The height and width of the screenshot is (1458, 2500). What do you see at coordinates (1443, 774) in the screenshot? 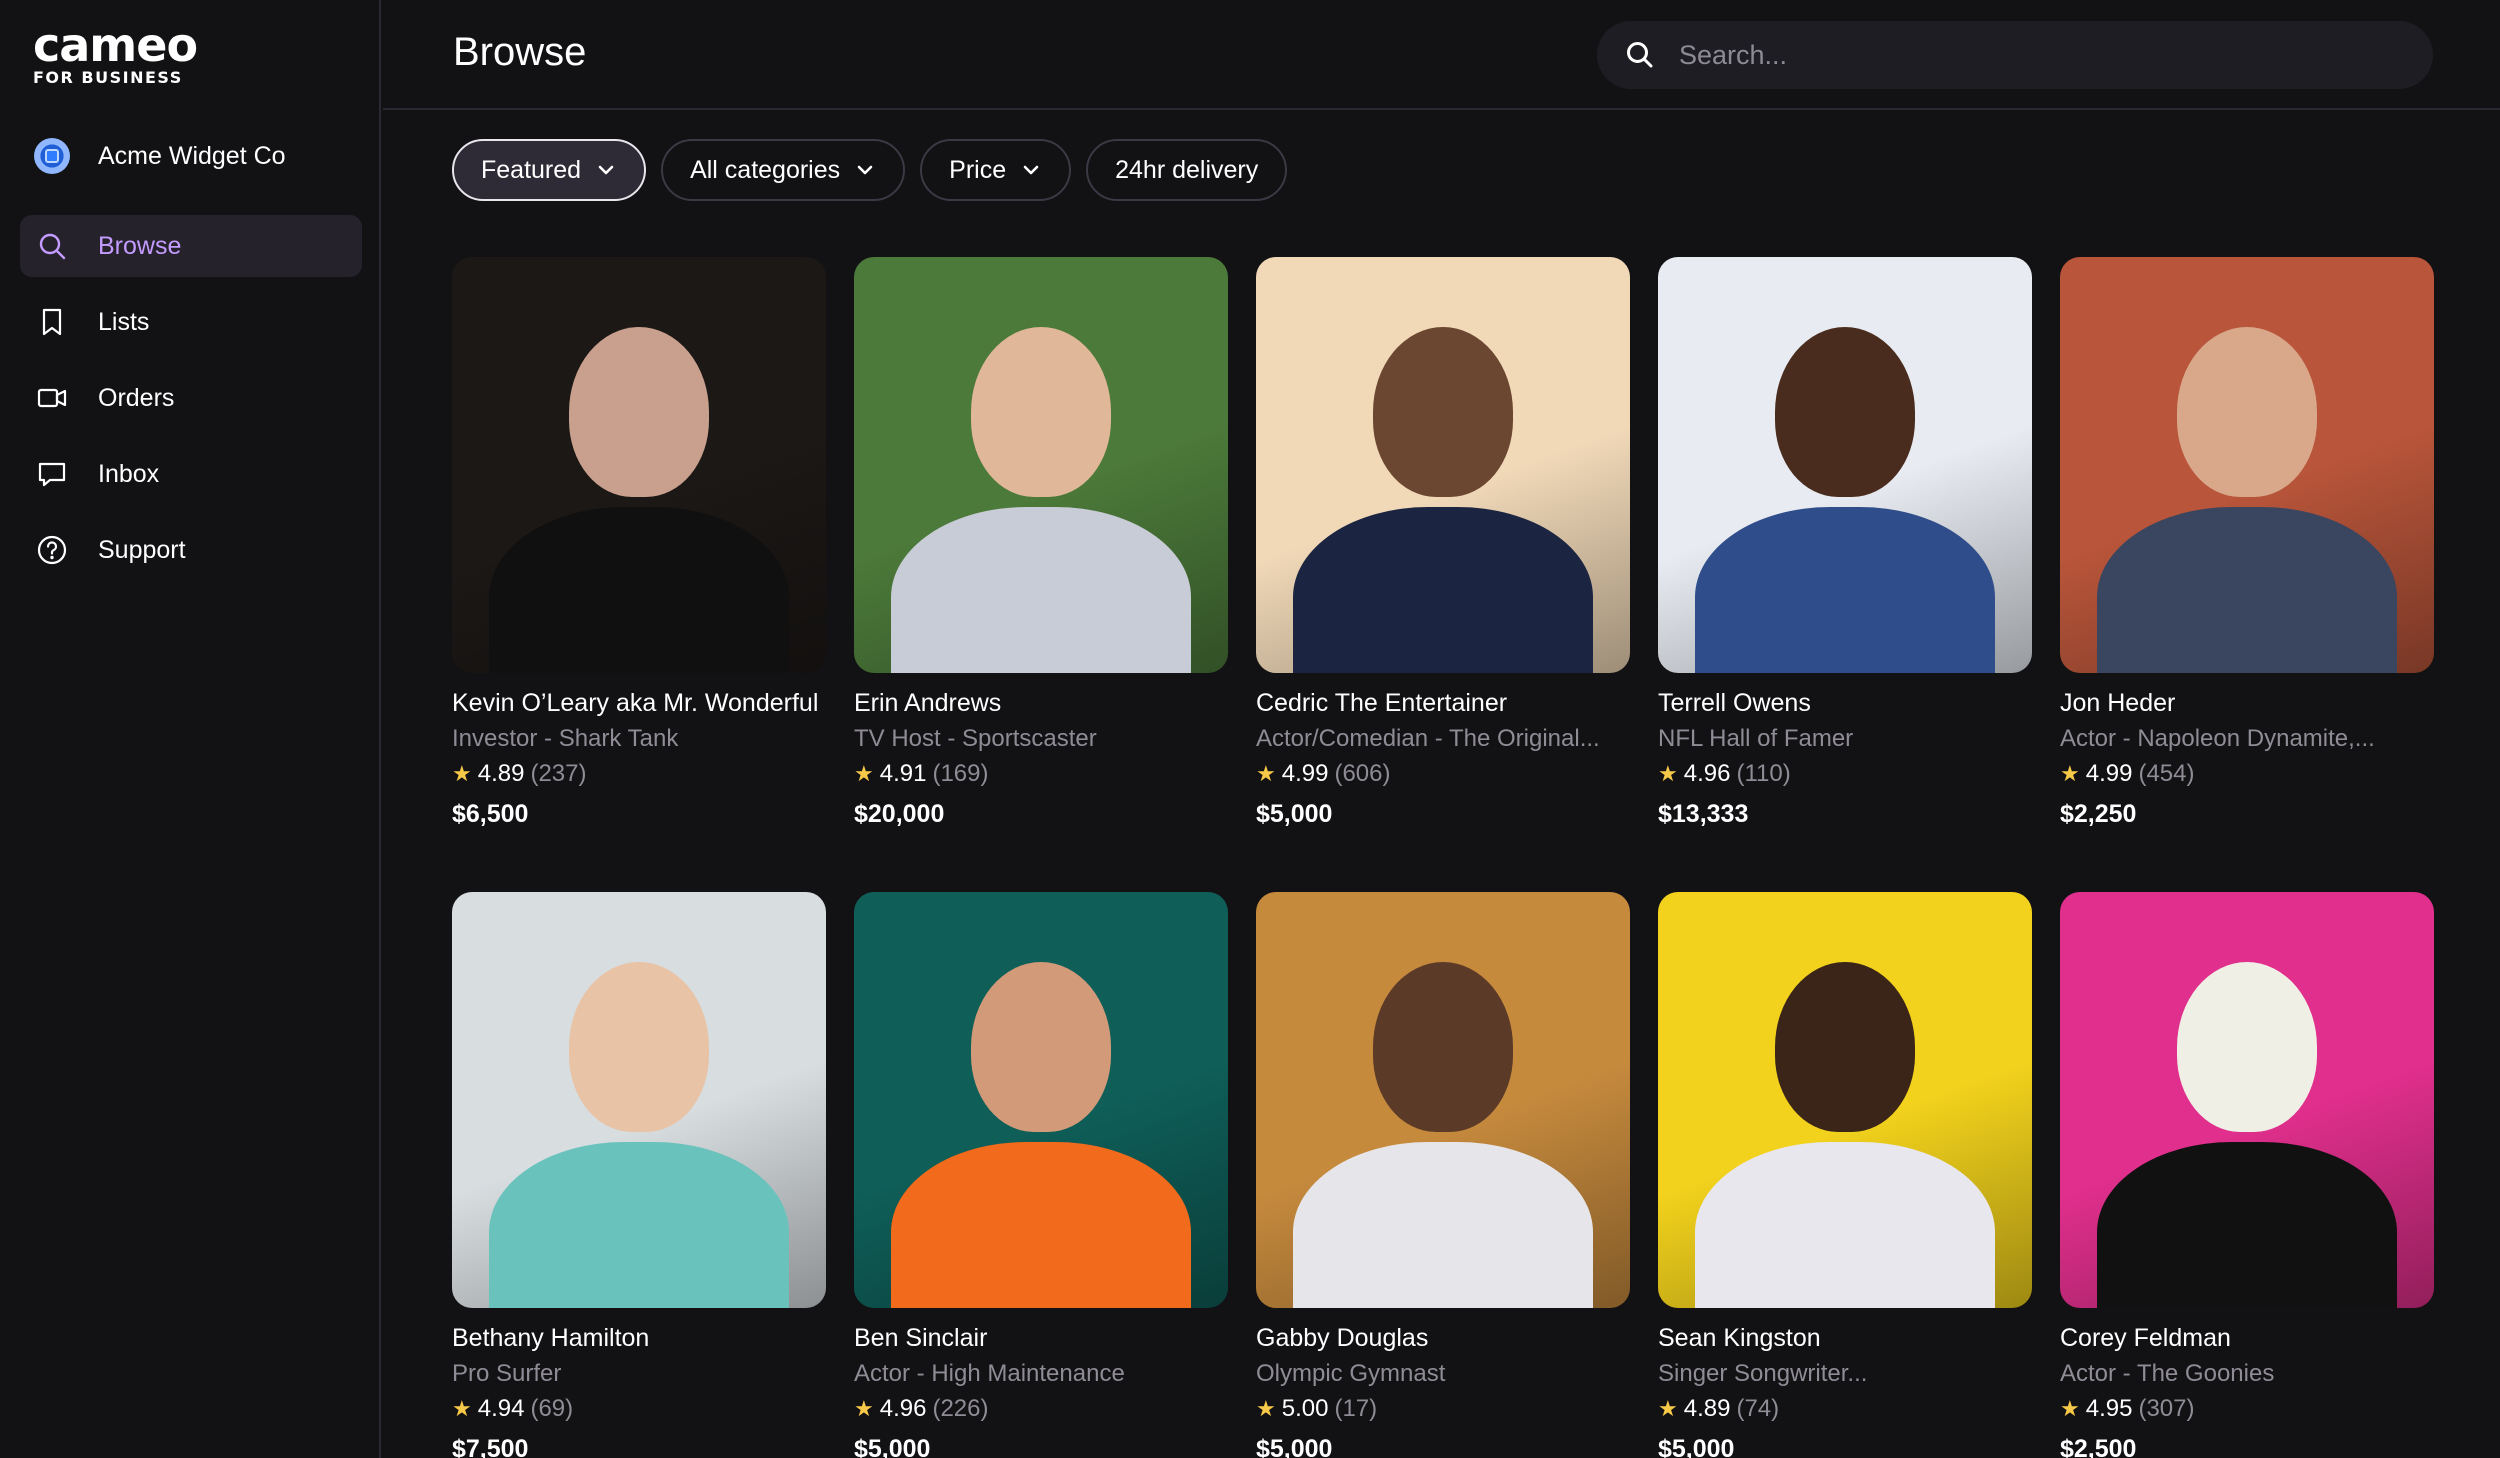
I see `talent-rating: ★ 4.99 (606)` at bounding box center [1443, 774].